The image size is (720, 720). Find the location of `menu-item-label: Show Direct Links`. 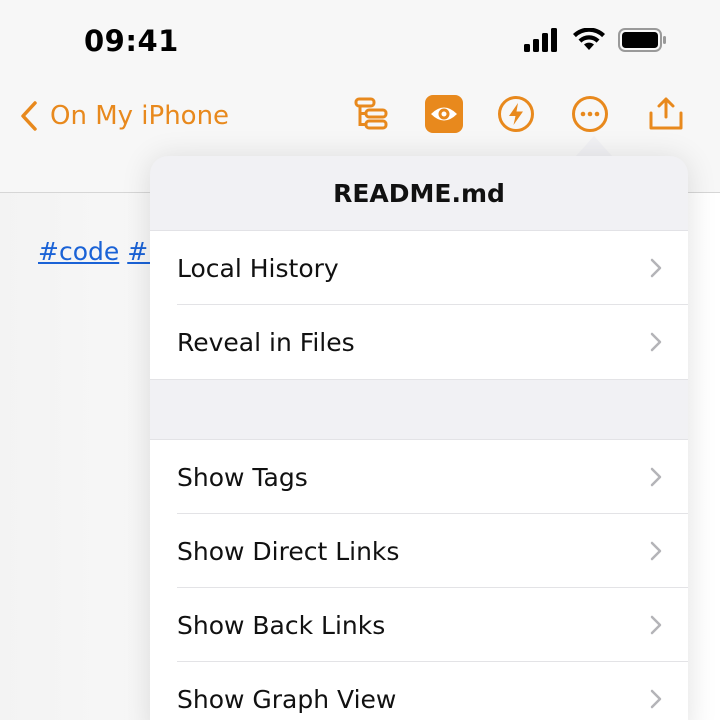

menu-item-label: Show Direct Links is located at coordinates (288, 551).